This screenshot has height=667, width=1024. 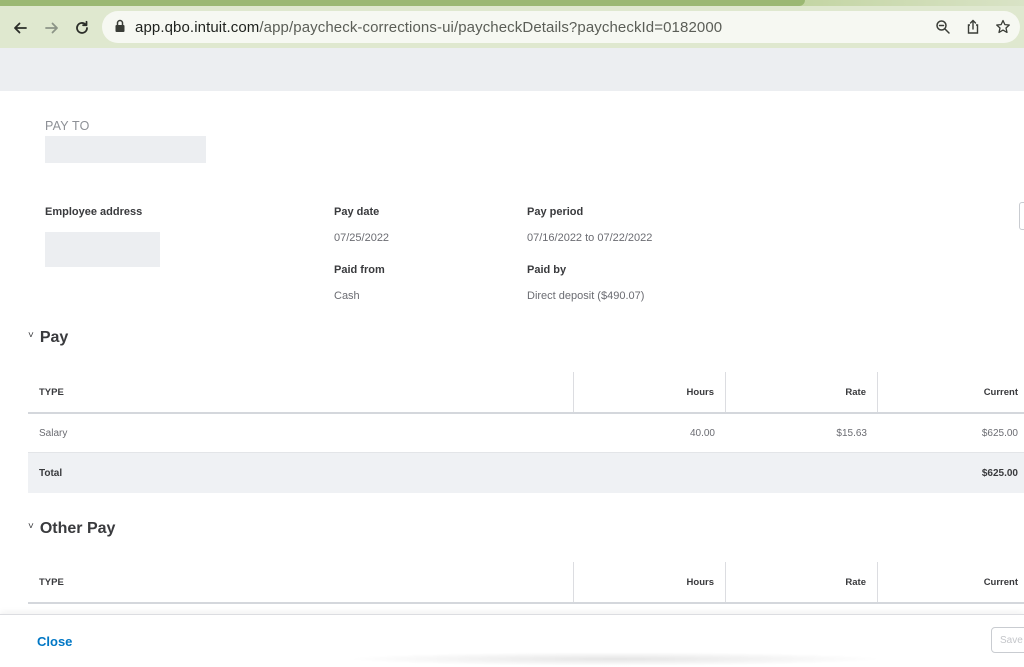 I want to click on forward-arrow-icon, so click(x=51, y=28).